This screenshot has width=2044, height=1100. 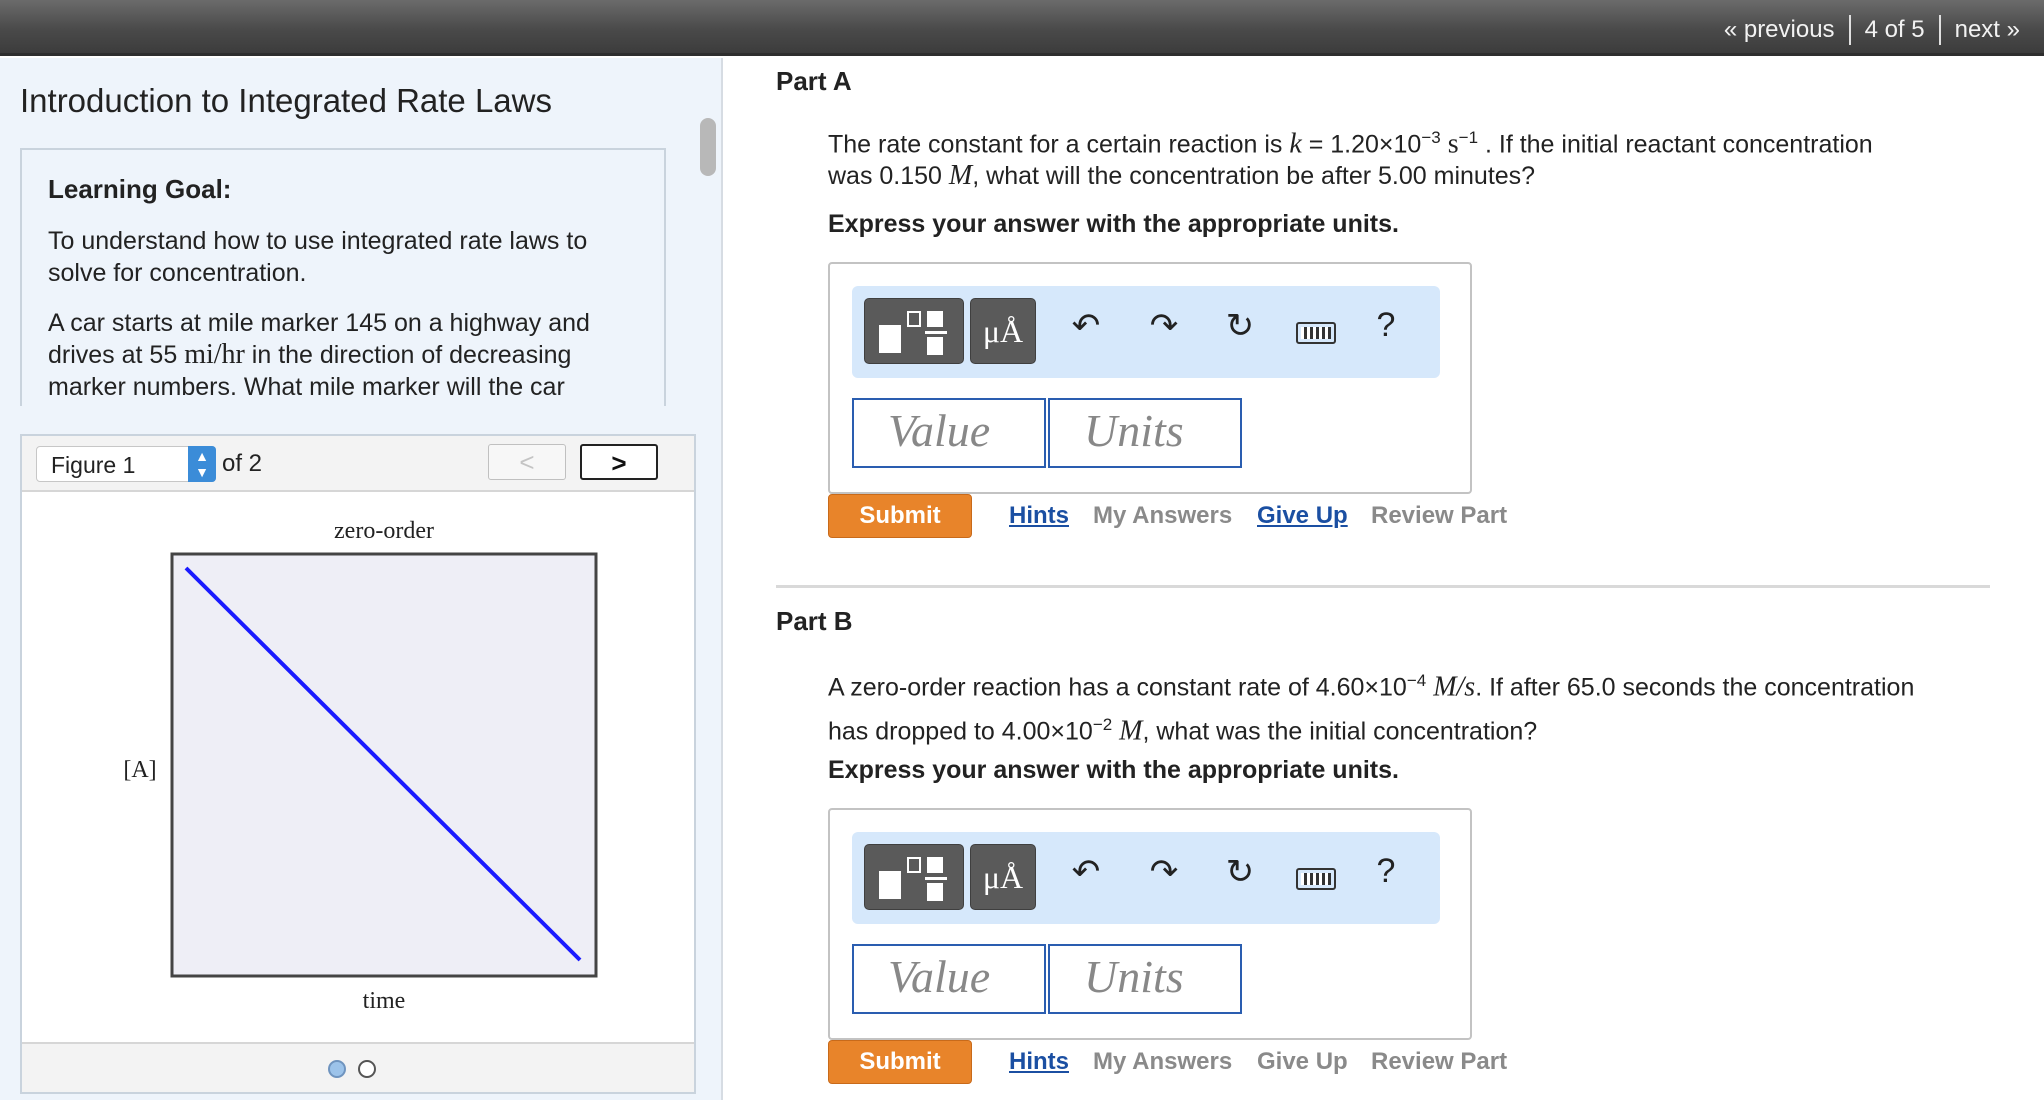 I want to click on top-bar: « previous 4 of 5 next », so click(x=1022, y=28).